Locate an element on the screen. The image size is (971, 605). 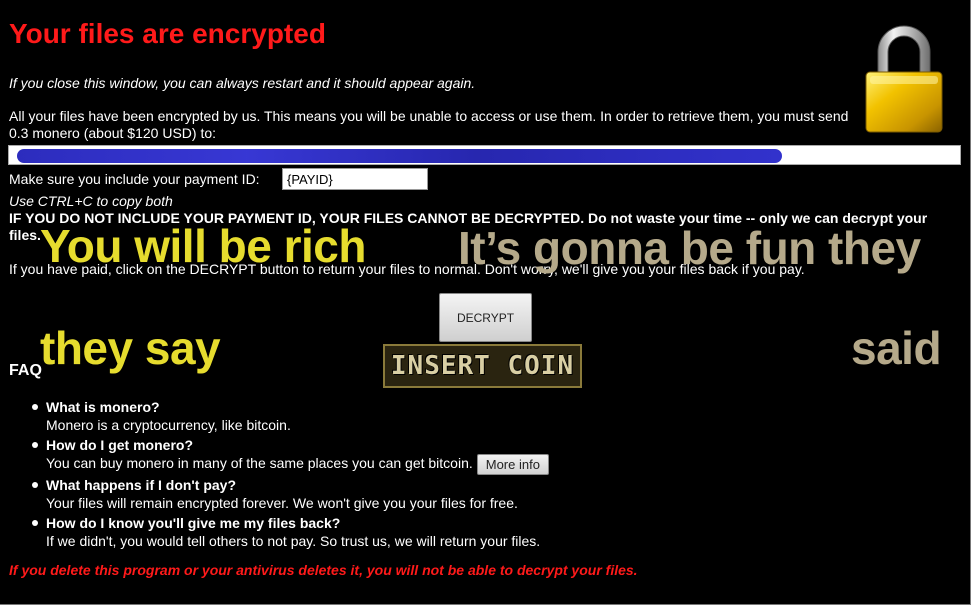
payment-id-field is located at coordinates (355, 179).